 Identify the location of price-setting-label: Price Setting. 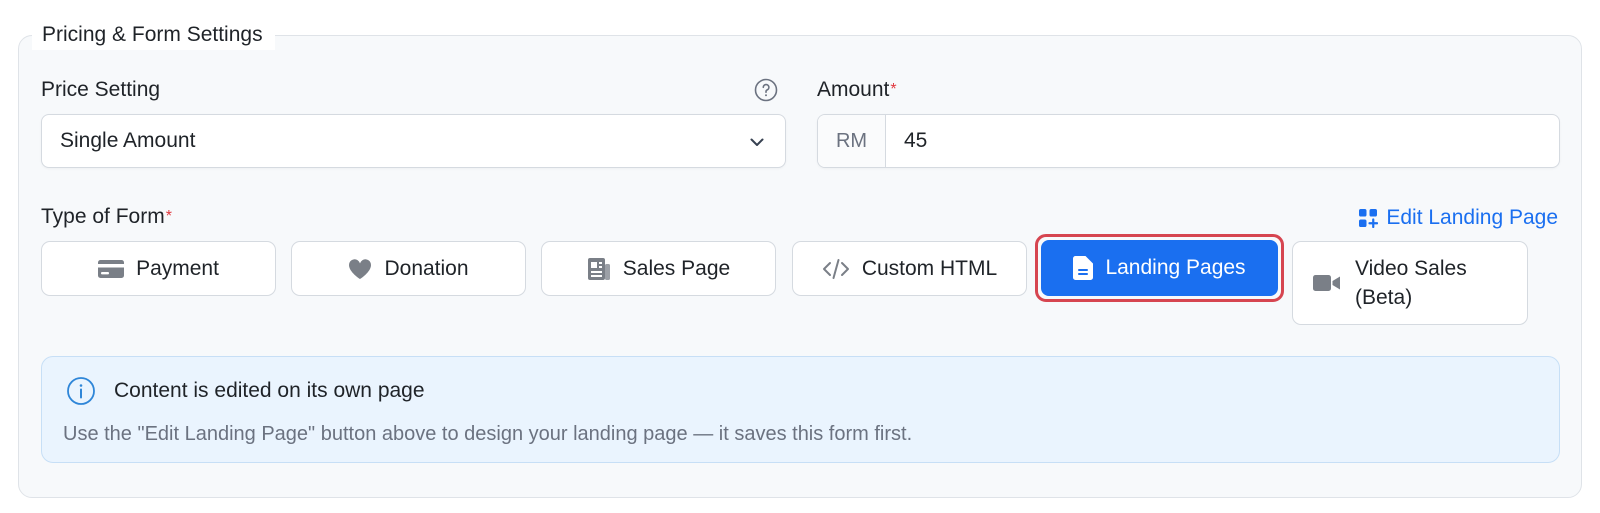
(100, 90).